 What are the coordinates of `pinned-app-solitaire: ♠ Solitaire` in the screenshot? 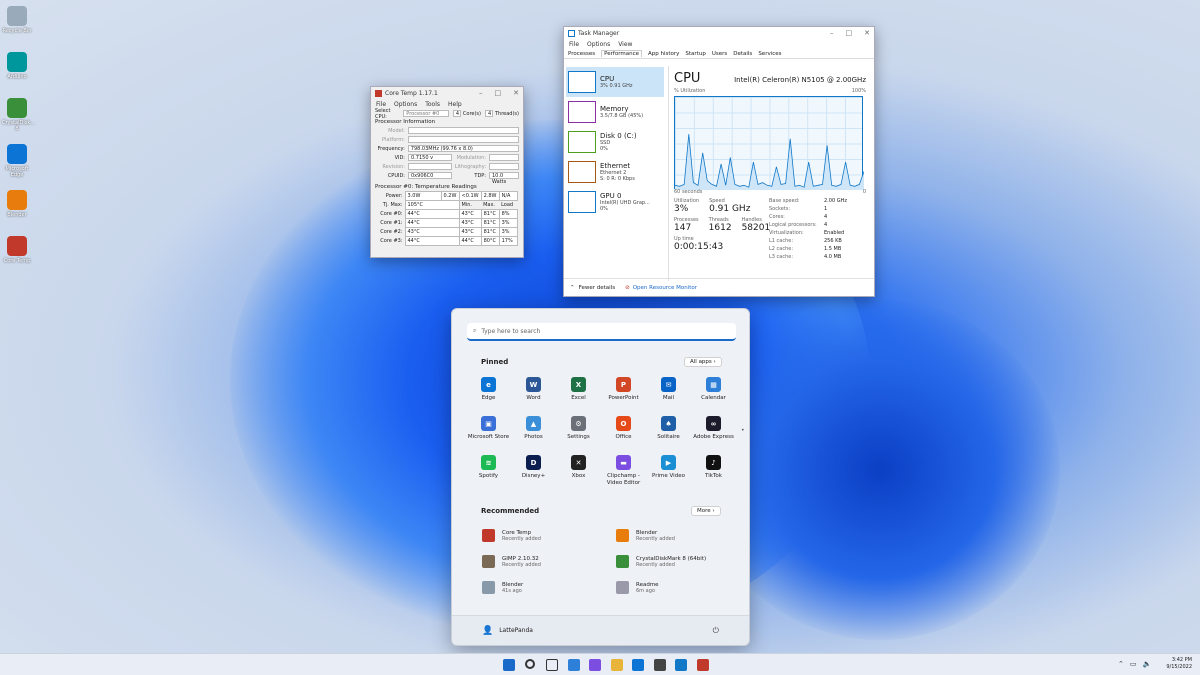 It's located at (668, 428).